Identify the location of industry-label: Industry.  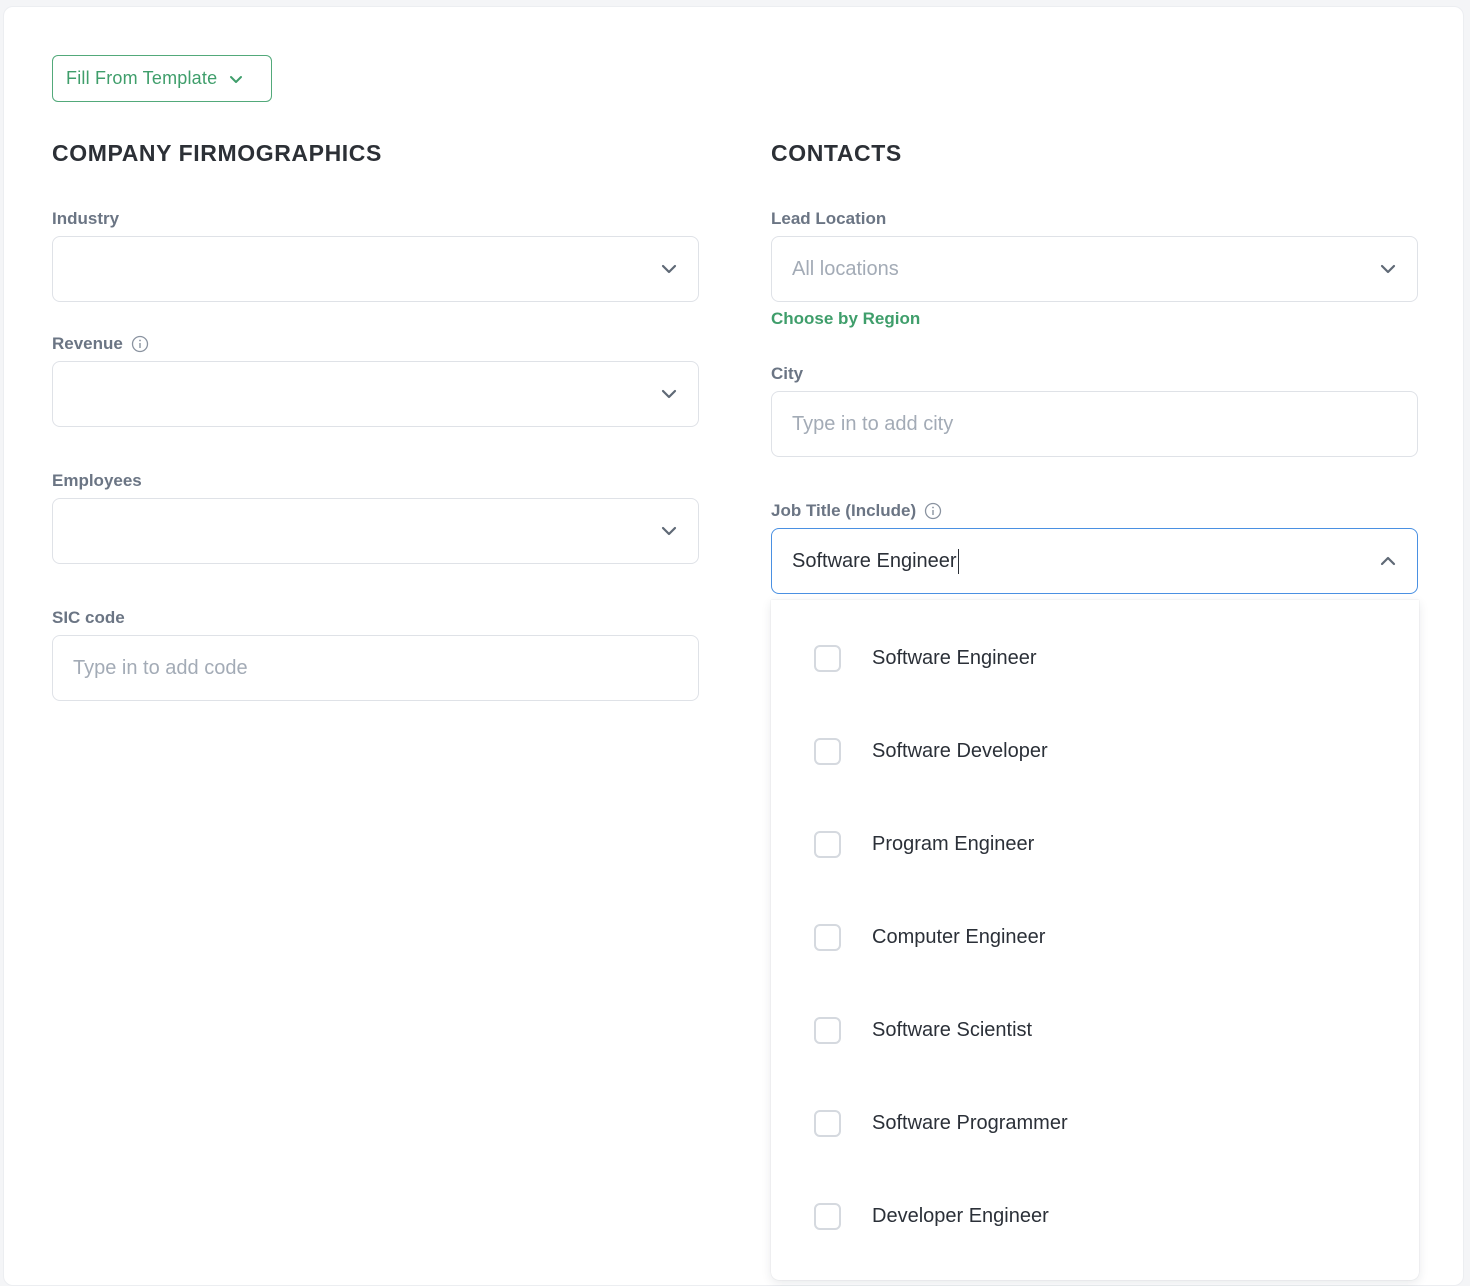
(85, 219).